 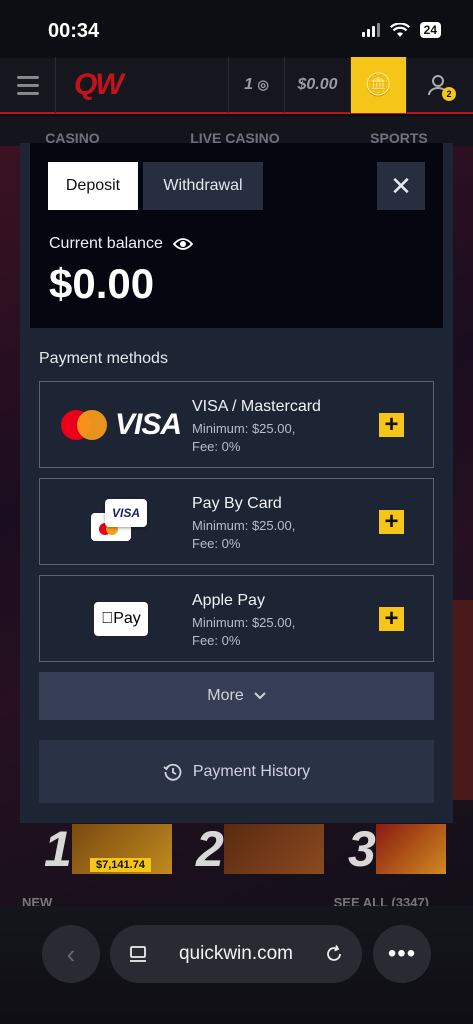 I want to click on apple-pay-icon: Pay, so click(x=121, y=618).